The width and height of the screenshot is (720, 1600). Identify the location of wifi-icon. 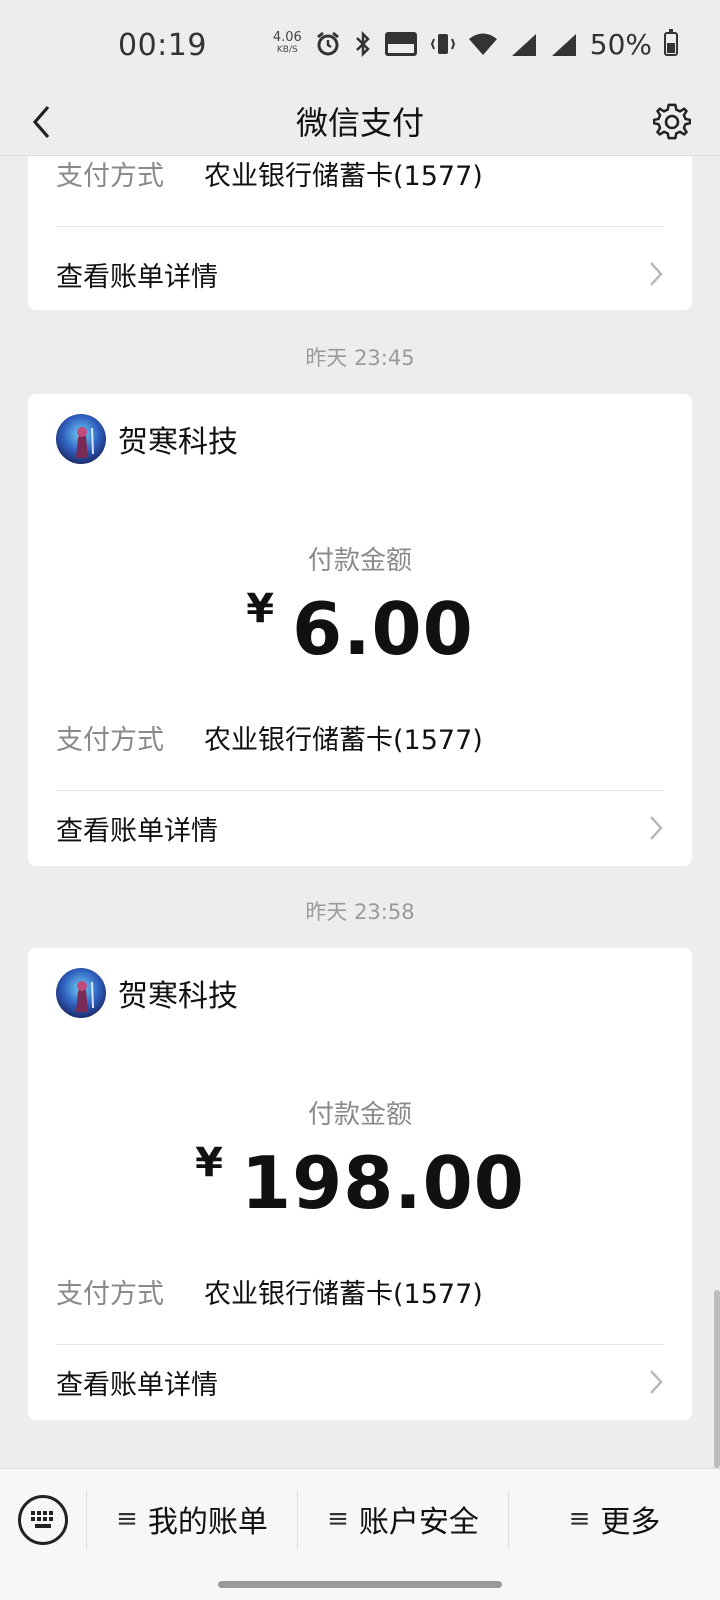
(483, 44).